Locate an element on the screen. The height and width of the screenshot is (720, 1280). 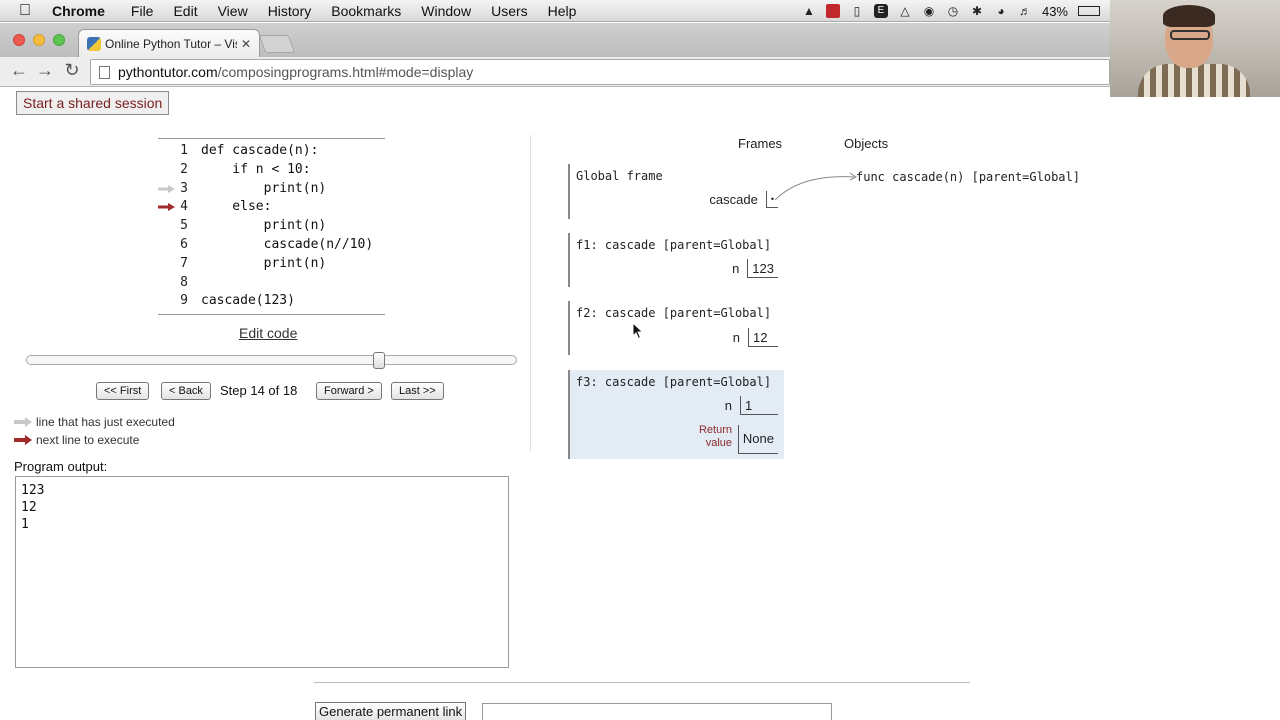
return-value: None is located at coordinates (757, 439).